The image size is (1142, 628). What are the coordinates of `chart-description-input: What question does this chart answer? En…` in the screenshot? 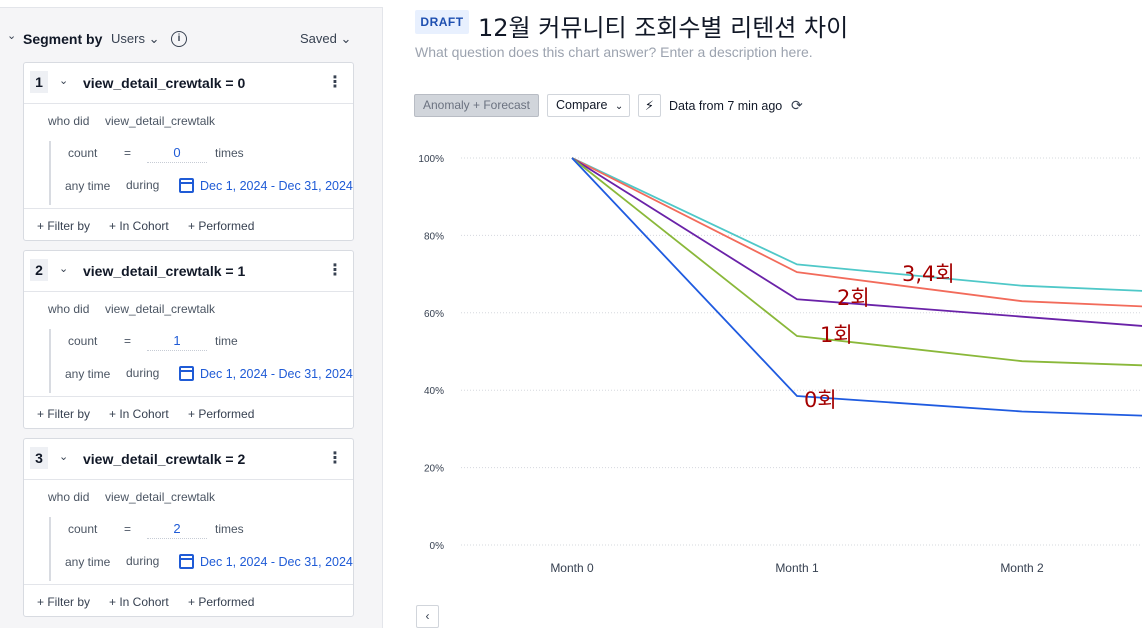 It's located at (614, 52).